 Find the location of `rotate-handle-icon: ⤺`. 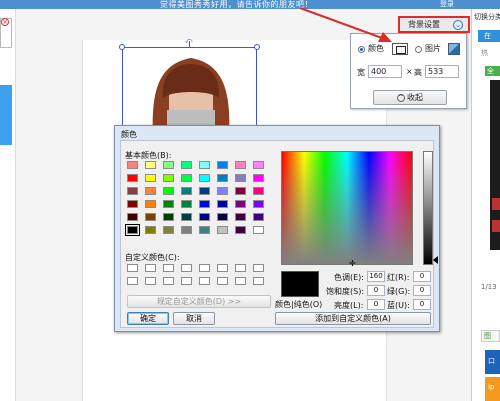

rotate-handle-icon: ⤺ is located at coordinates (188, 41).